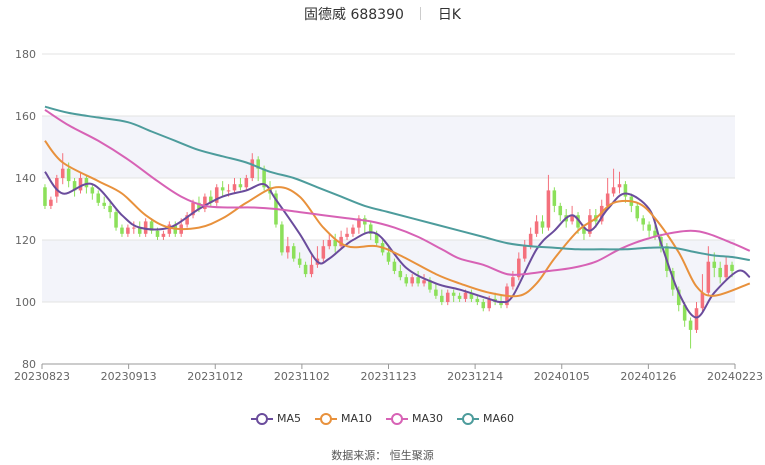 The width and height of the screenshot is (765, 465). What do you see at coordinates (499, 418) in the screenshot?
I see `legend-label: MA60` at bounding box center [499, 418].